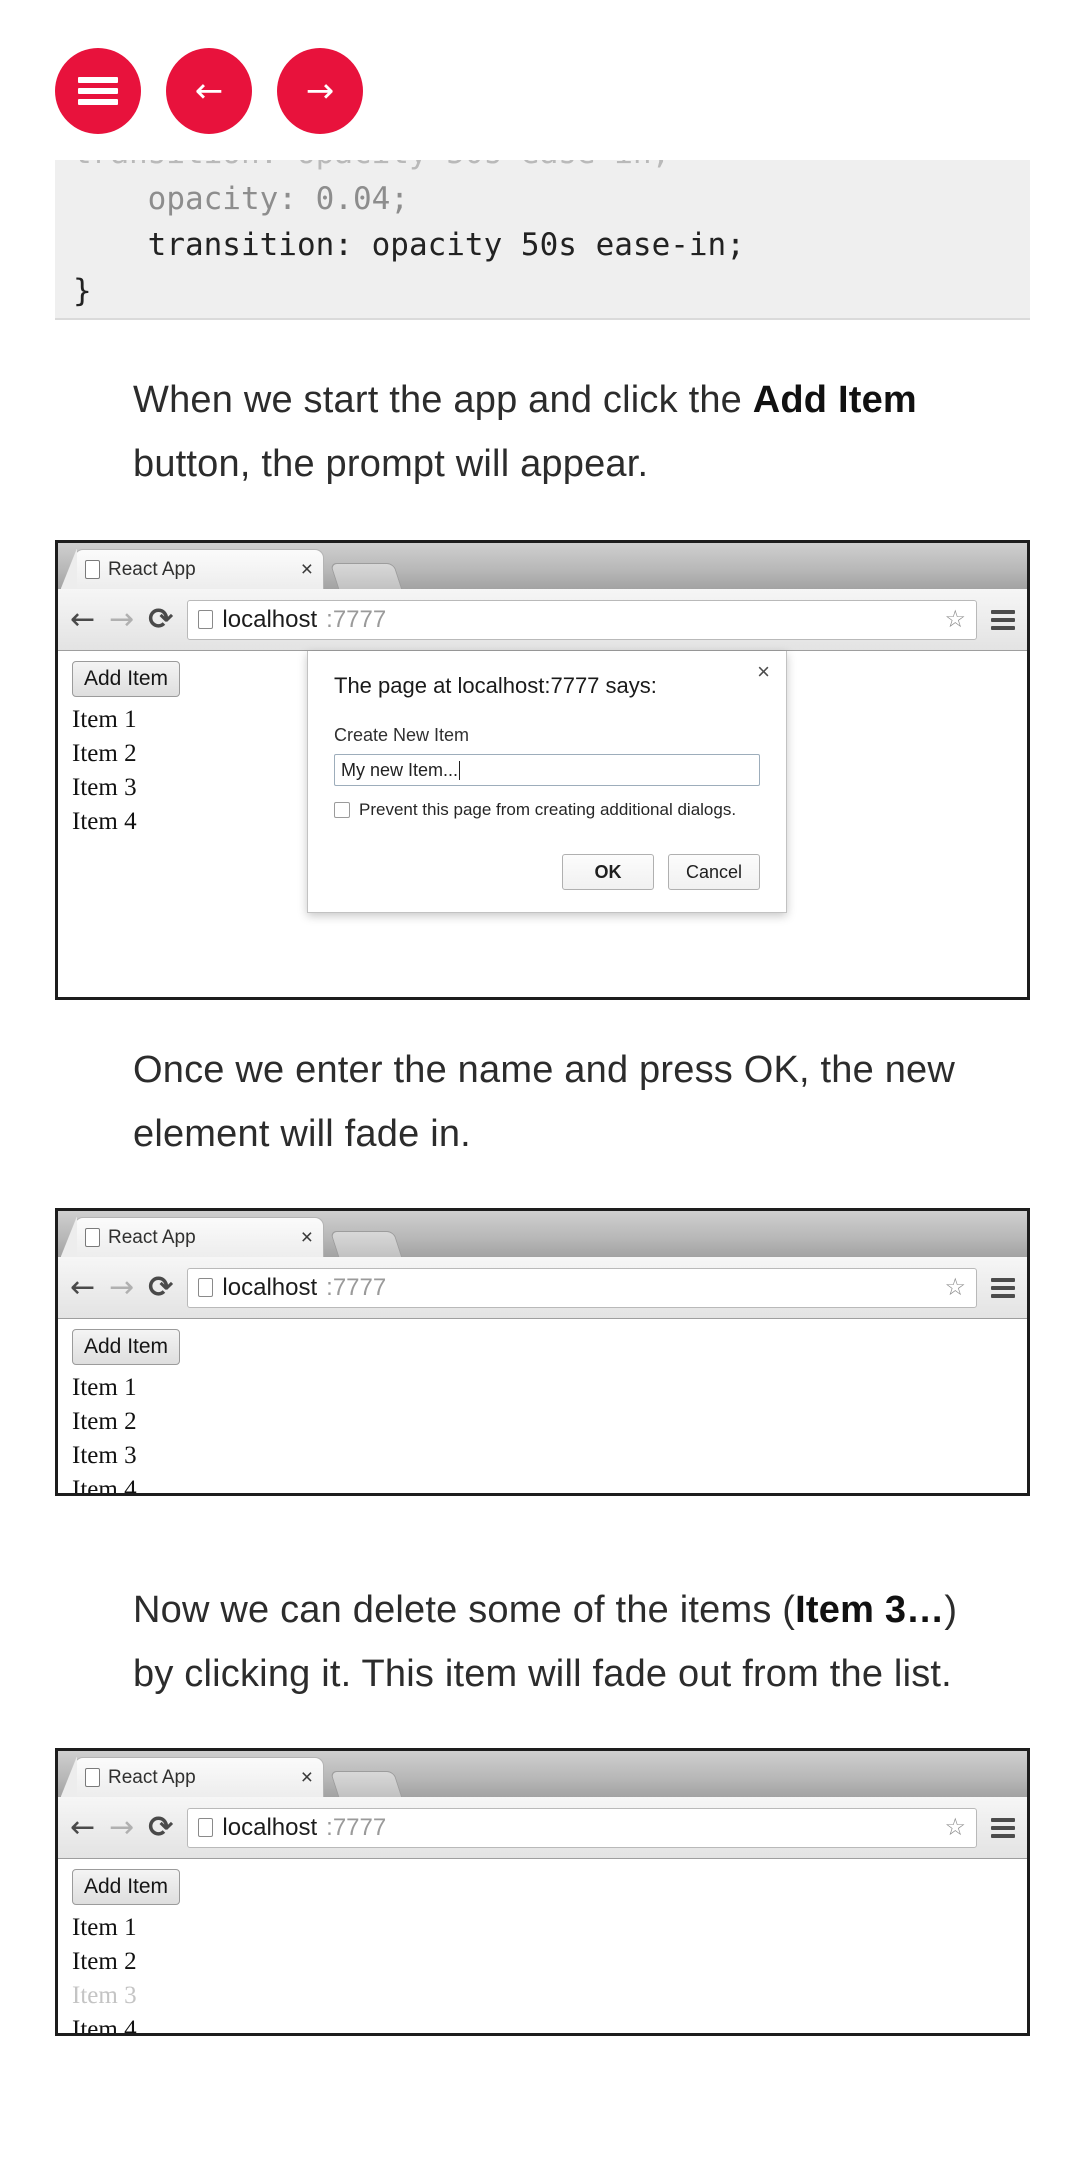 The height and width of the screenshot is (2160, 1080). What do you see at coordinates (464, 1610) in the screenshot?
I see `paragraph-three-lead: Now we can delete some of the items (` at bounding box center [464, 1610].